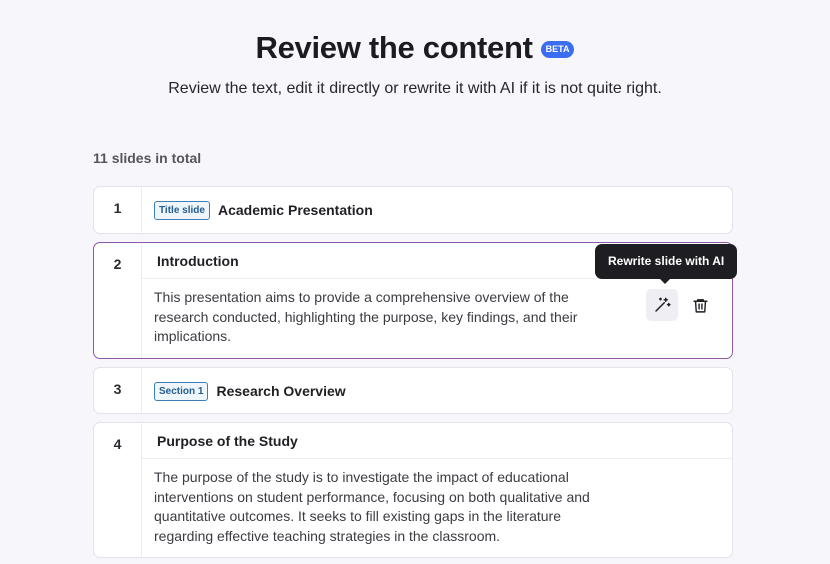 This screenshot has width=830, height=564. Describe the element at coordinates (394, 47) in the screenshot. I see `page-title: Review the content` at that location.